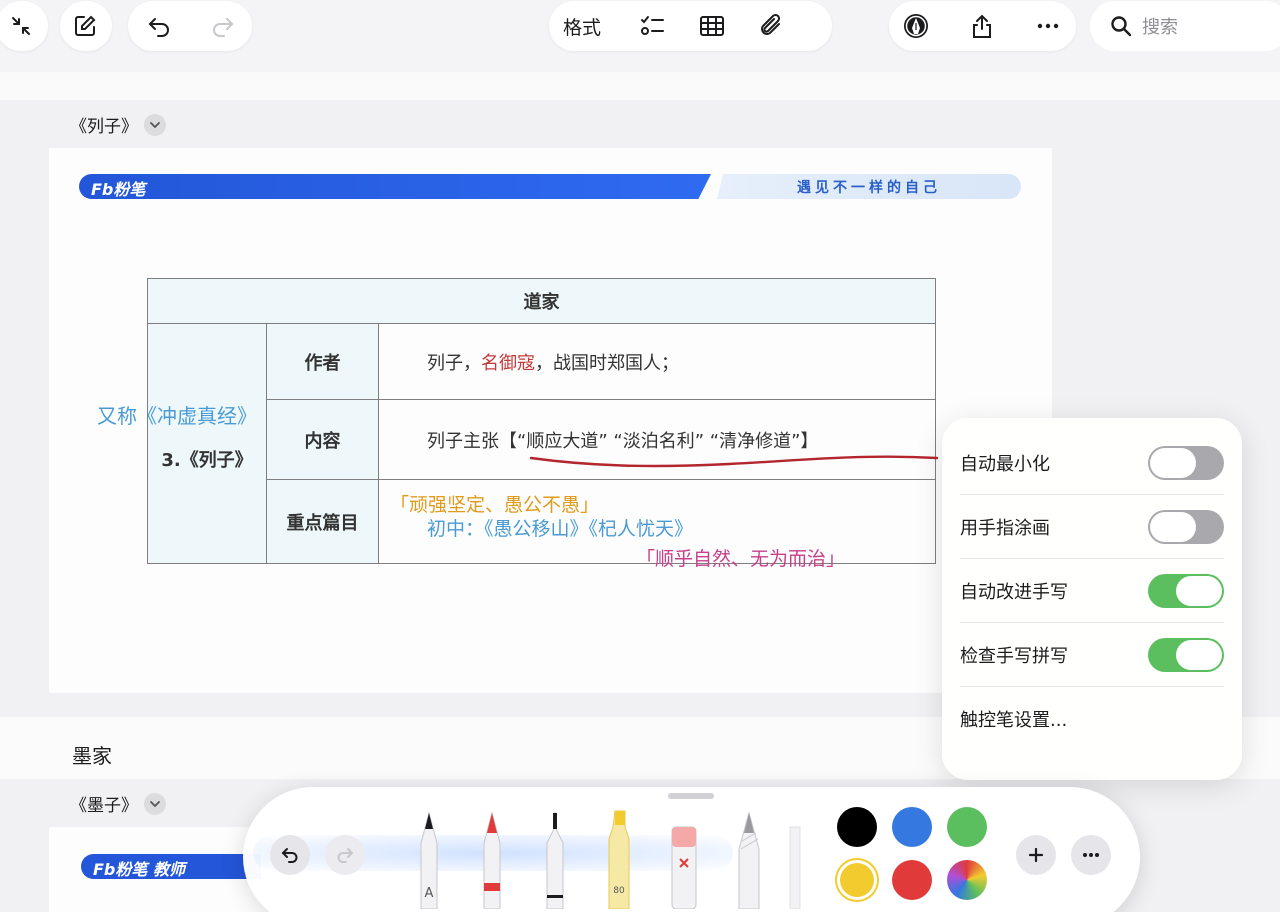  What do you see at coordinates (1186, 590) in the screenshot?
I see `auto-refine-toggle` at bounding box center [1186, 590].